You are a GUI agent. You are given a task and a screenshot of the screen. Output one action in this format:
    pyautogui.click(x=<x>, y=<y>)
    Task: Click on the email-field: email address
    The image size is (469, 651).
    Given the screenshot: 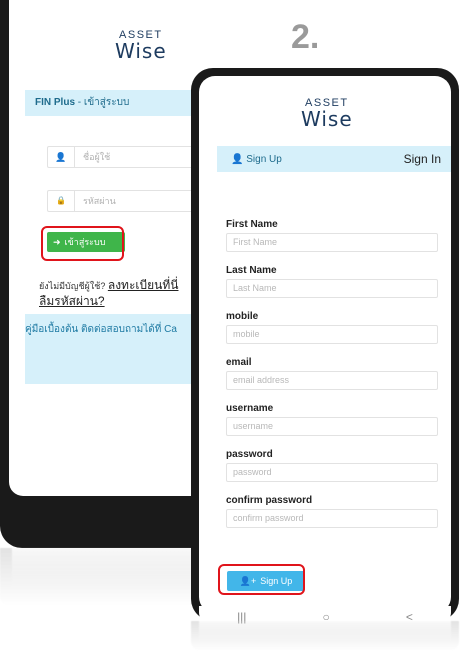 What is the action you would take?
    pyautogui.click(x=332, y=380)
    